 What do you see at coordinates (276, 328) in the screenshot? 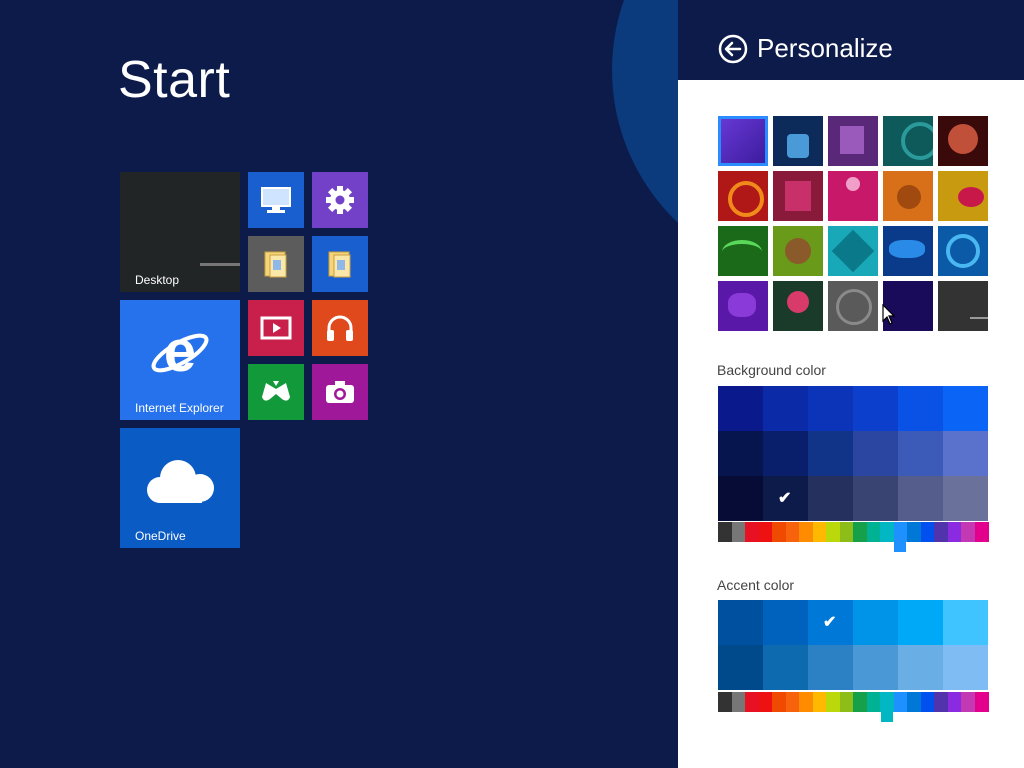
I see `tile-video` at bounding box center [276, 328].